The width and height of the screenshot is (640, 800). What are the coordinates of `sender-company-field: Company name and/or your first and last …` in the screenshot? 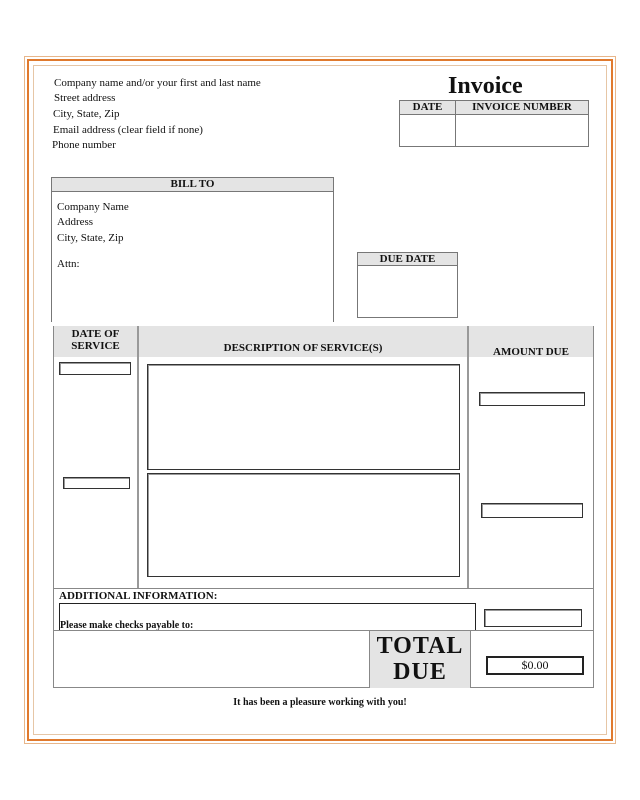 It's located at (157, 83).